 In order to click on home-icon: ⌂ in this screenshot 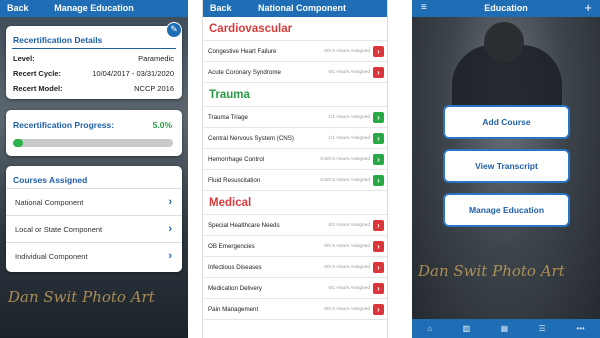, I will do `click(429, 328)`.